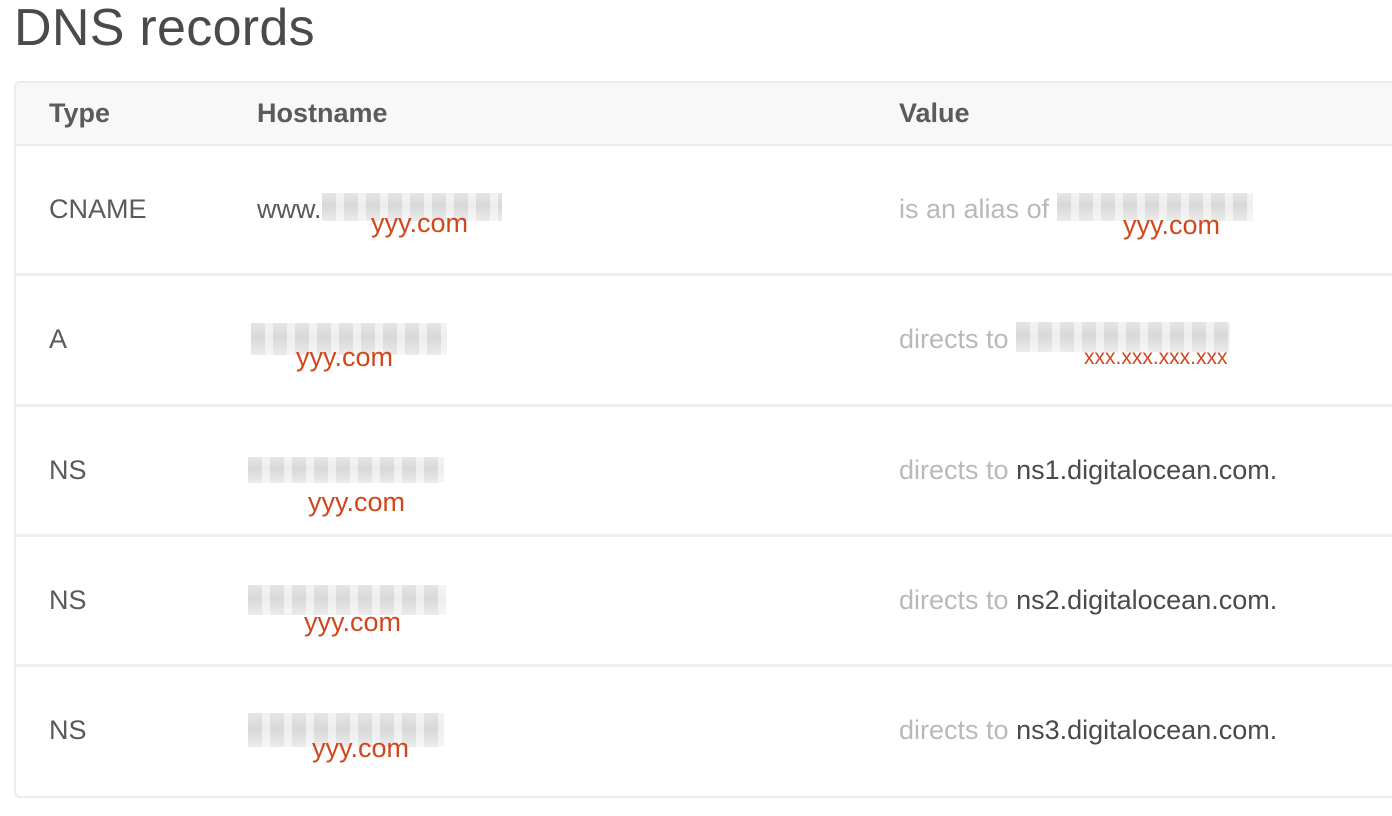 The image size is (1392, 816). I want to click on hostname-prefix: www., so click(289, 209).